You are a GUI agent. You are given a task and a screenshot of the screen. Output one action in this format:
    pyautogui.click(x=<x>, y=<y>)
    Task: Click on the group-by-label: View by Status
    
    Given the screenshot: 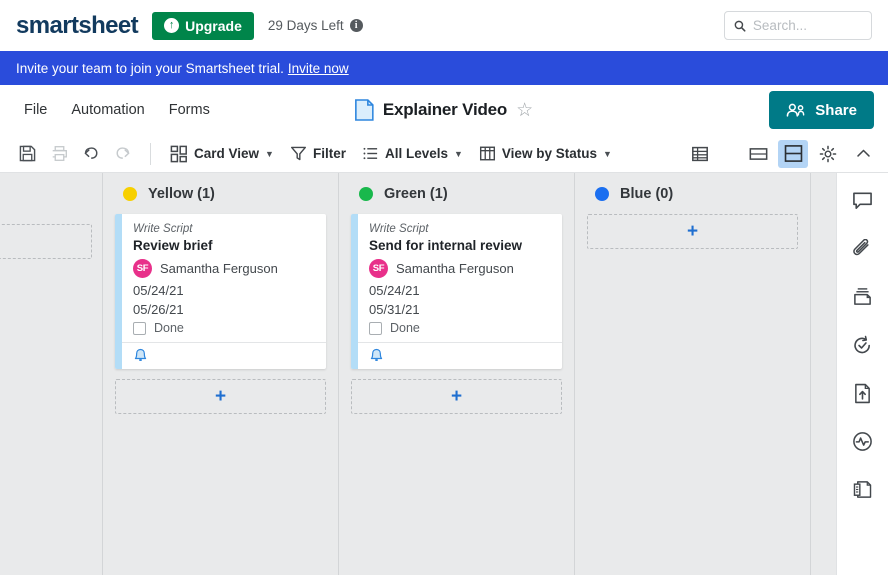 What is the action you would take?
    pyautogui.click(x=549, y=153)
    